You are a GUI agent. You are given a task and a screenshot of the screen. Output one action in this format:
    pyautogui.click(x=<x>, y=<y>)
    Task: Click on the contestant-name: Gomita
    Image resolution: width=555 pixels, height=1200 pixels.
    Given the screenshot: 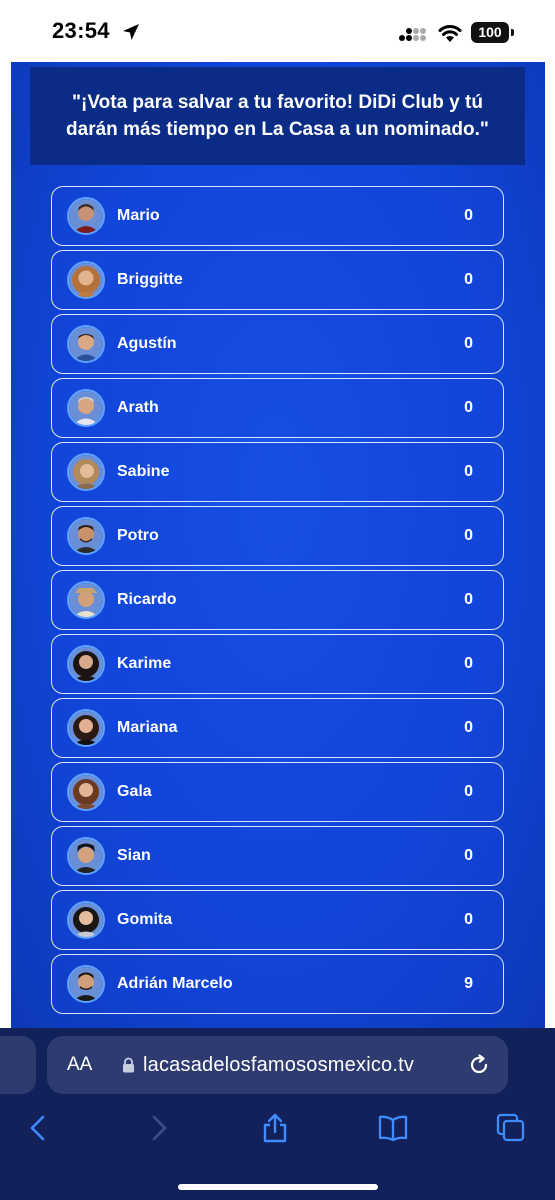 What is the action you would take?
    pyautogui.click(x=145, y=919)
    